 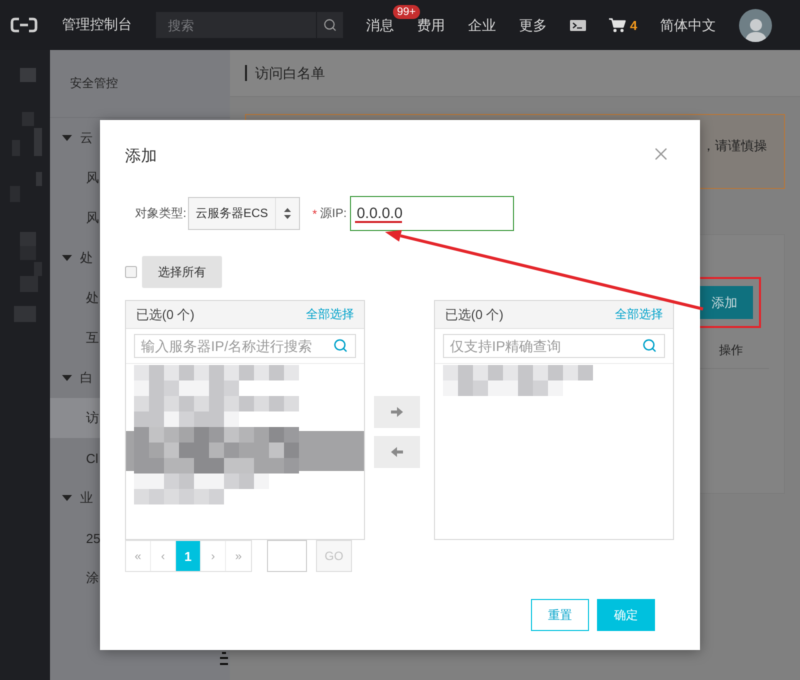 I want to click on page-input, so click(x=287, y=556).